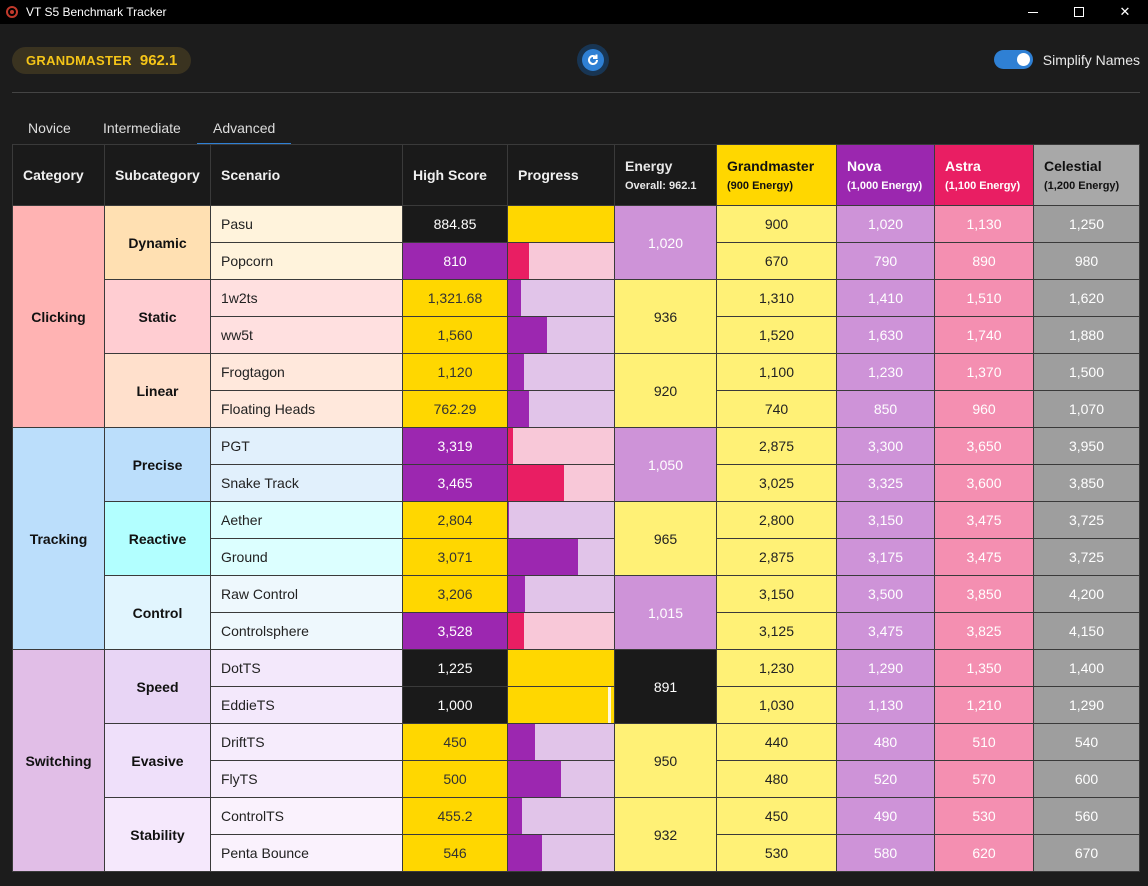  What do you see at coordinates (306, 409) in the screenshot?
I see `scenario-cell: Floating Heads` at bounding box center [306, 409].